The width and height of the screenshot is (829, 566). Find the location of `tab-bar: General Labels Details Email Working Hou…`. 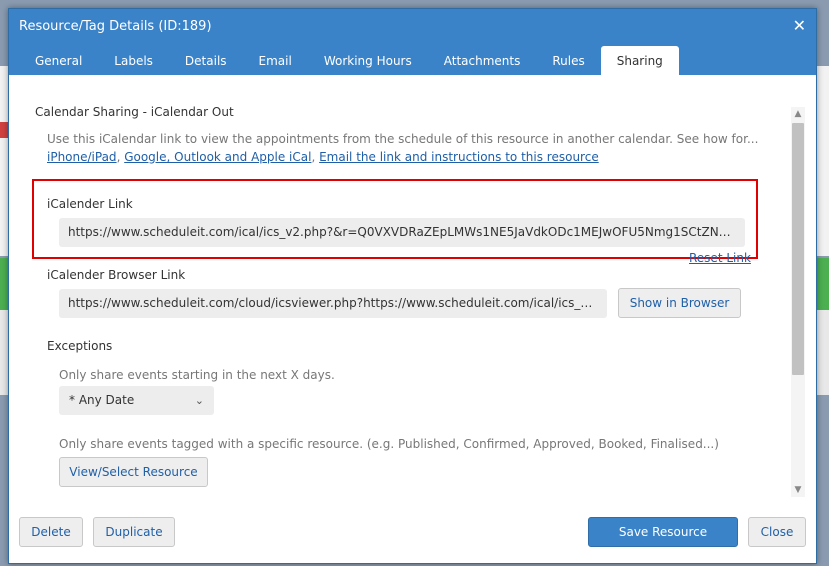

tab-bar: General Labels Details Email Working Hou… is located at coordinates (349, 60).